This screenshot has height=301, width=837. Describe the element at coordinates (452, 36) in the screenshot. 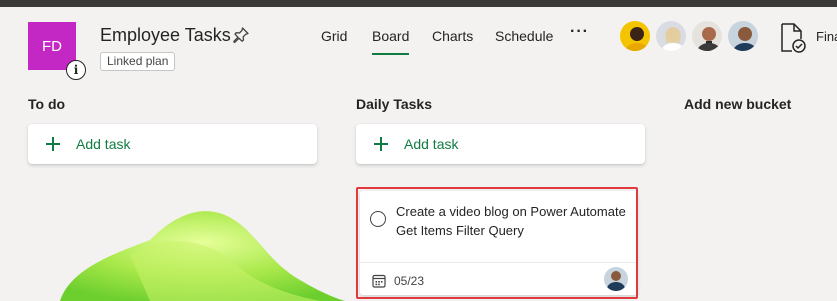

I see `tab-charts: Charts` at that location.